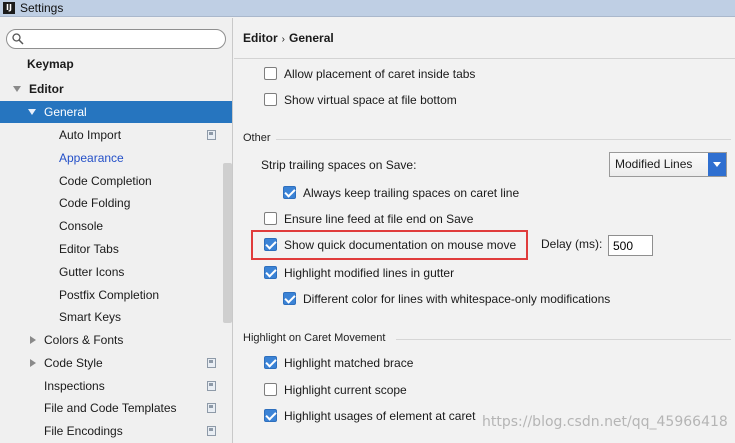 Image resolution: width=735 pixels, height=443 pixels. I want to click on sidebar-item-code-folding: Code Folding, so click(116, 203).